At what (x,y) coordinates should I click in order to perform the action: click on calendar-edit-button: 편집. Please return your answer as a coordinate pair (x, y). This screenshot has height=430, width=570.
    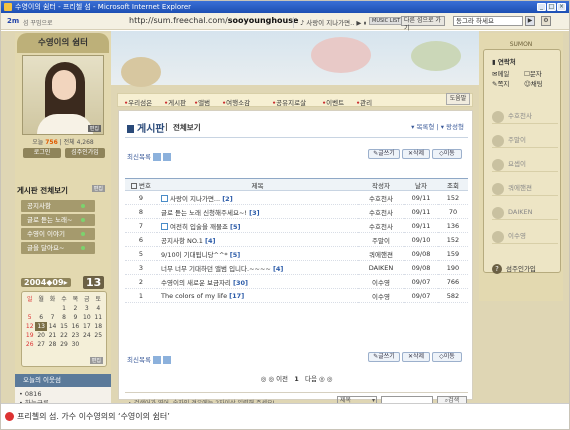
    Looking at the image, I should click on (96, 360).